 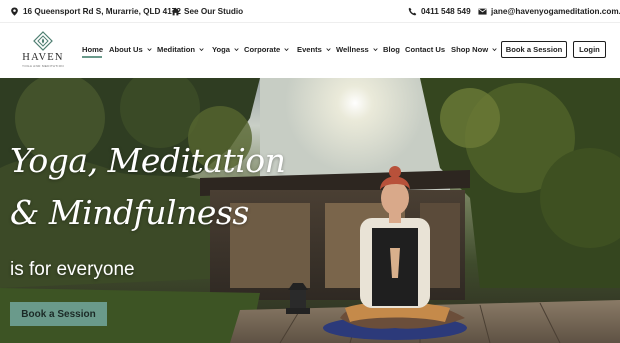 What do you see at coordinates (43, 57) in the screenshot?
I see `logo-name: HAVEN` at bounding box center [43, 57].